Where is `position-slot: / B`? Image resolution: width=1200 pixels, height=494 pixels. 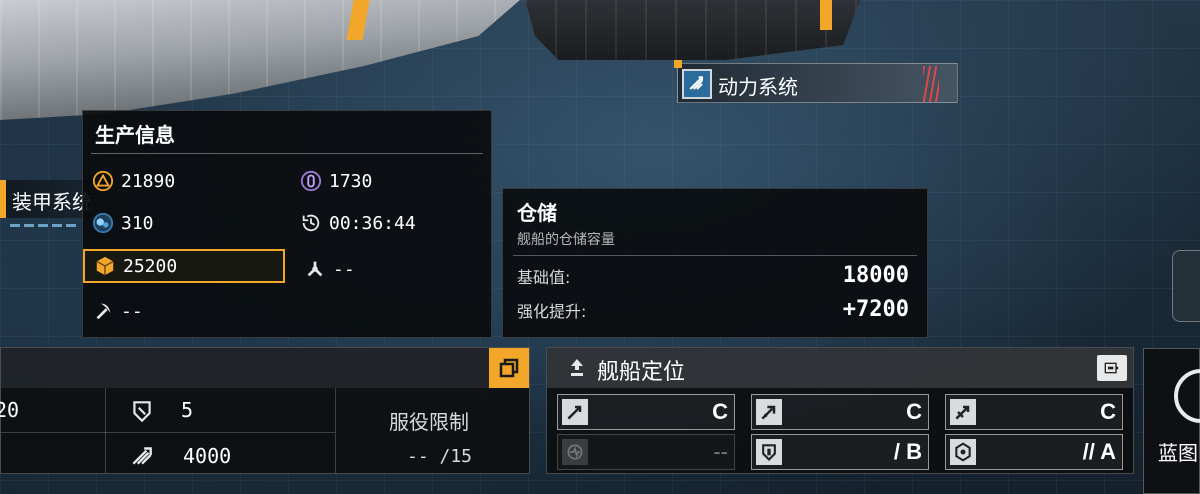
position-slot: / B is located at coordinates (840, 452).